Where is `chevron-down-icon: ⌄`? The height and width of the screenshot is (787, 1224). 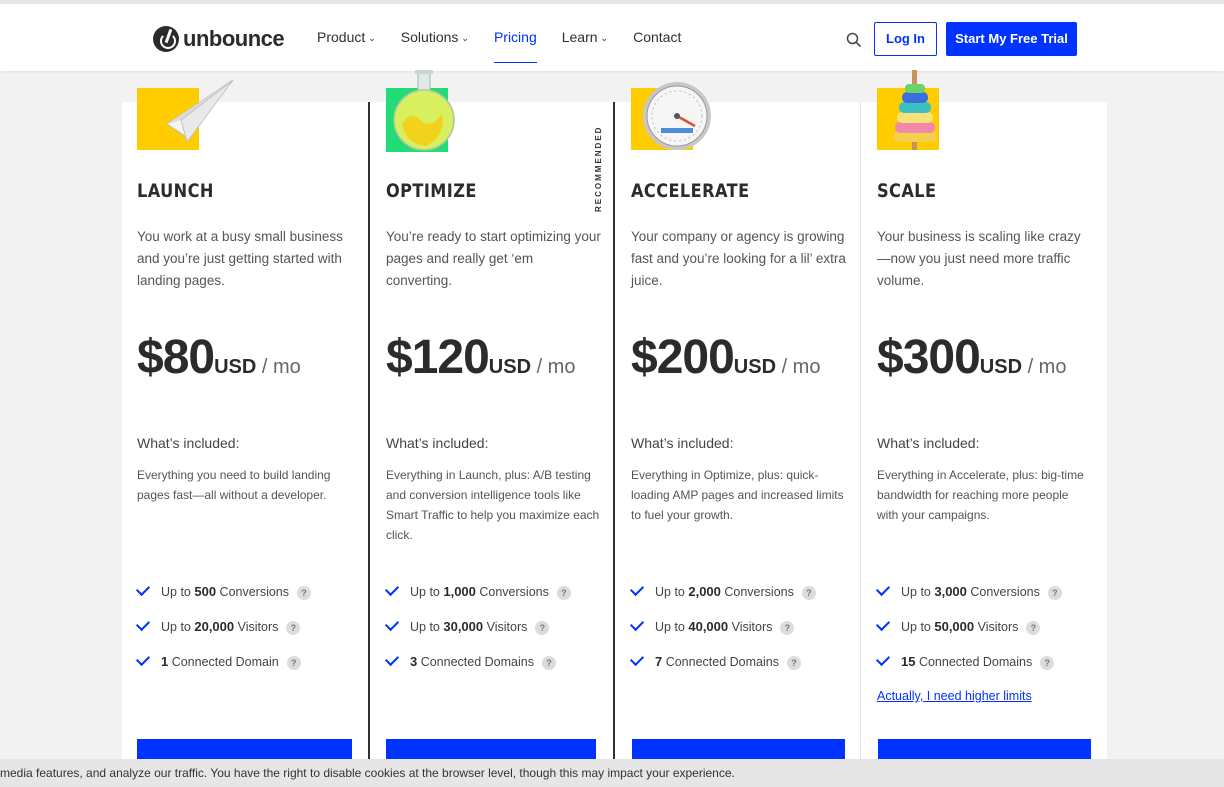
chevron-down-icon: ⌄ is located at coordinates (604, 38).